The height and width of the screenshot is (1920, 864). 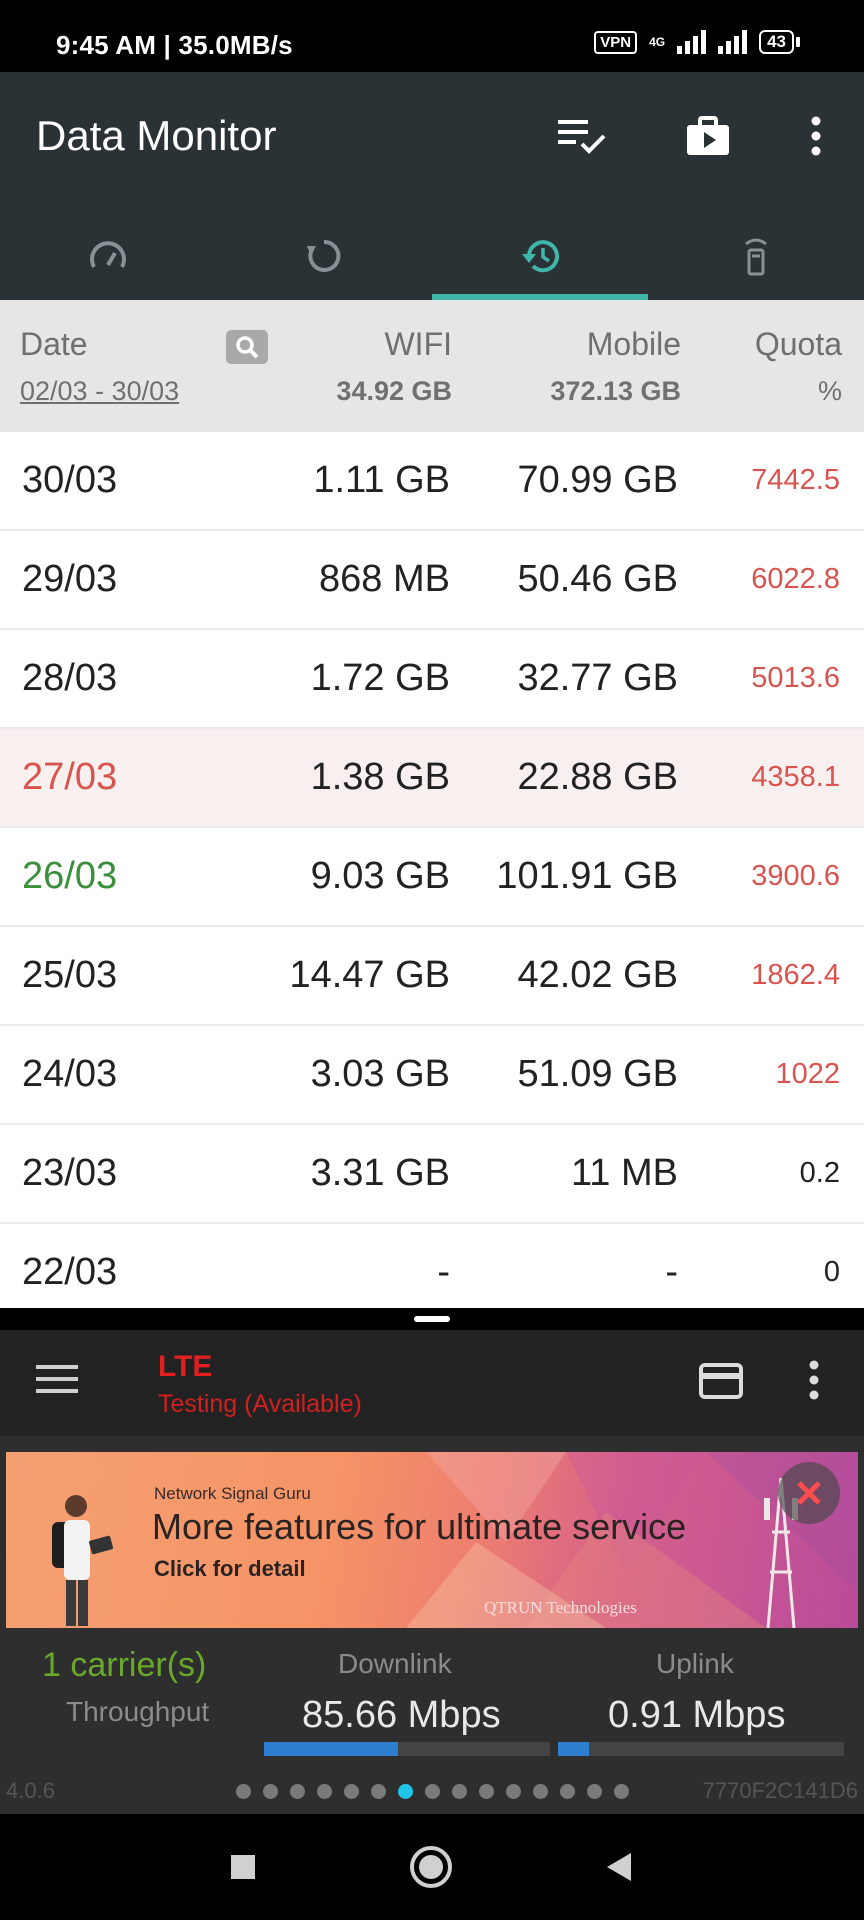 I want to click on back-triangle-icon, so click(x=619, y=1867).